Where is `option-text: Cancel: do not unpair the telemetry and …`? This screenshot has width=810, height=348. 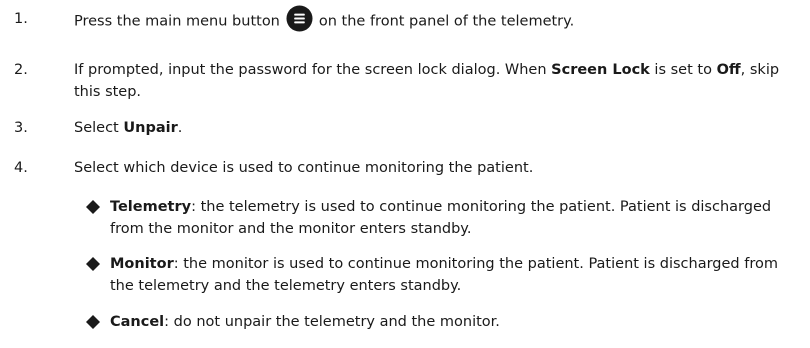 option-text: Cancel: do not unpair the telemetry and … is located at coordinates (450, 322).